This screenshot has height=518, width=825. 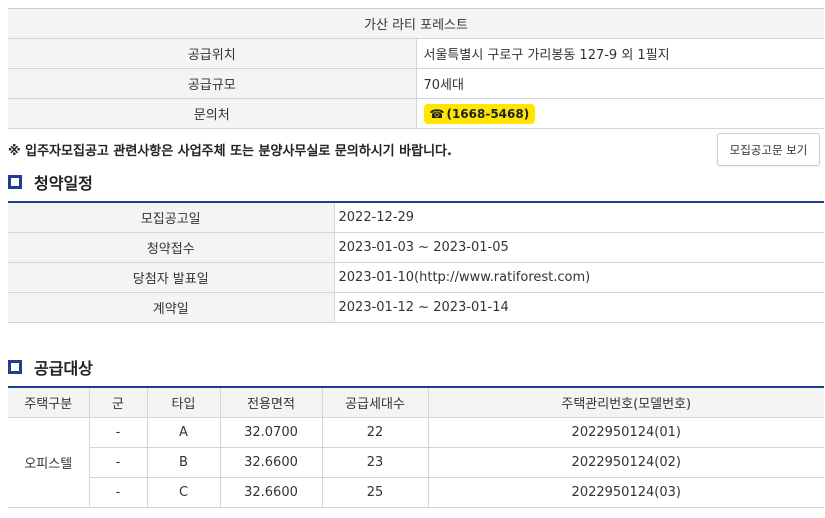 What do you see at coordinates (212, 53) in the screenshot?
I see `location-label: 공급위치` at bounding box center [212, 53].